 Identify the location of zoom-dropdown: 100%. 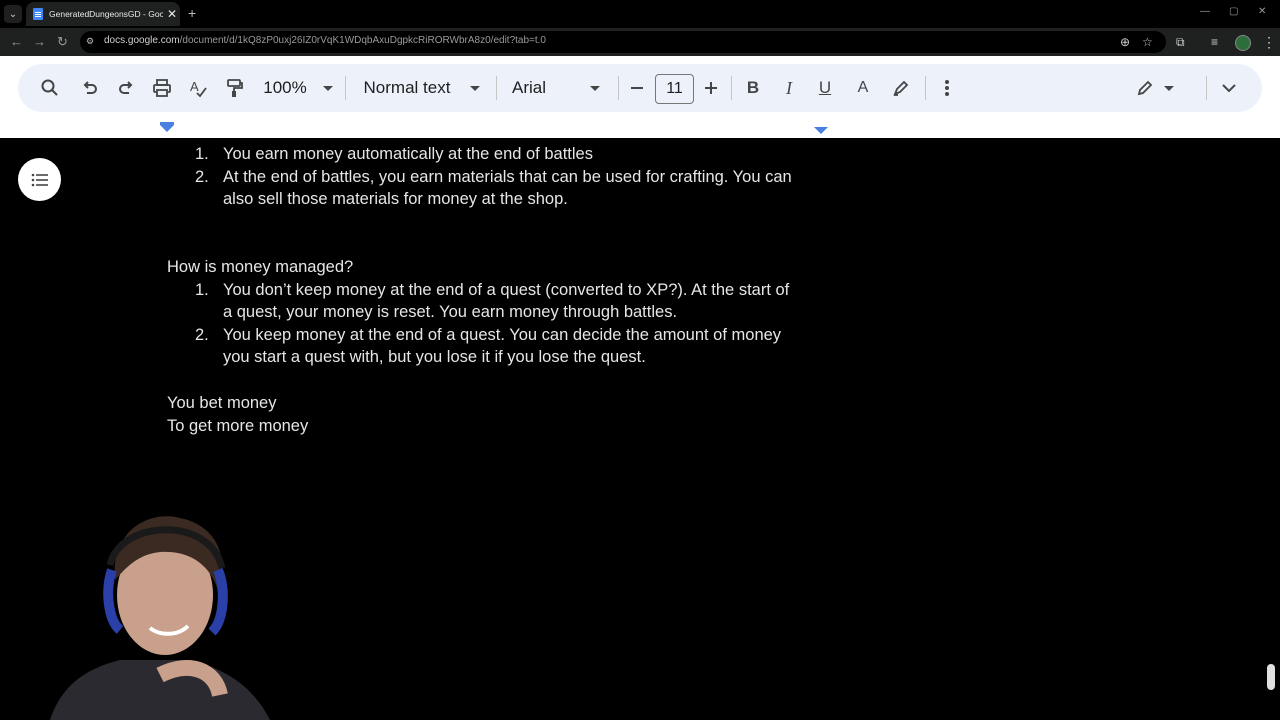
(298, 88).